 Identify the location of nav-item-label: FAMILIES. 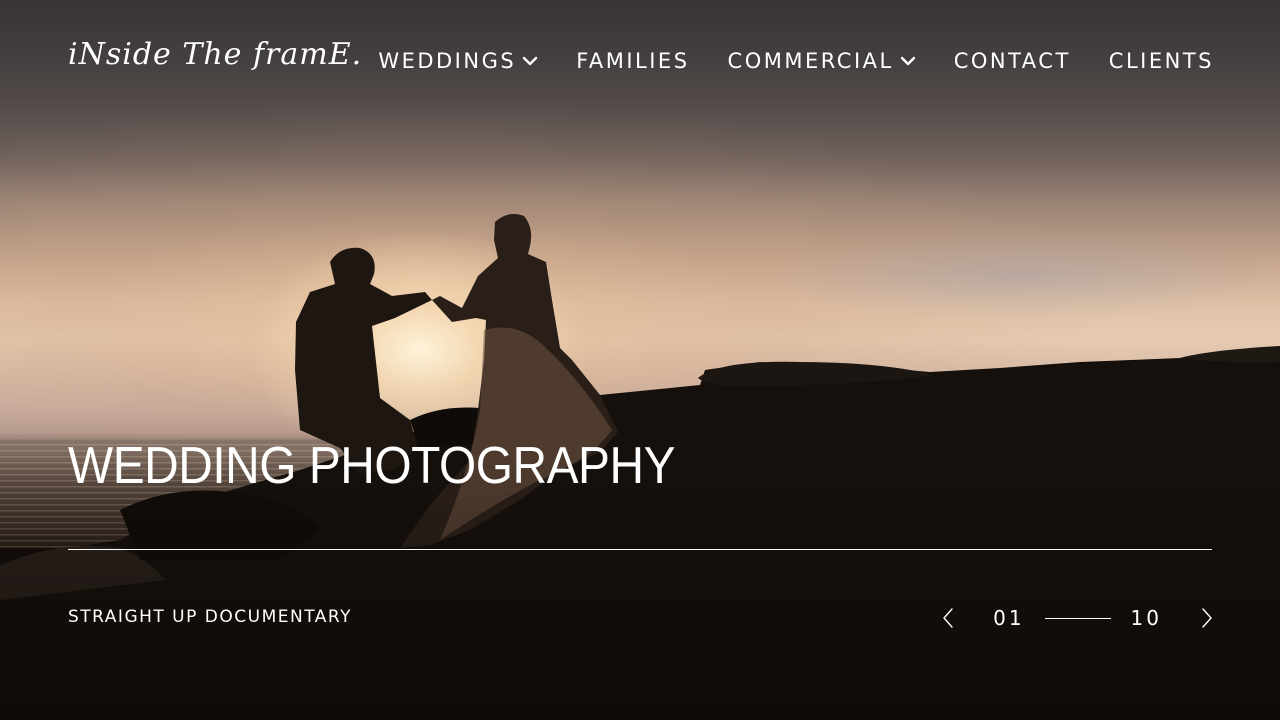
(633, 61).